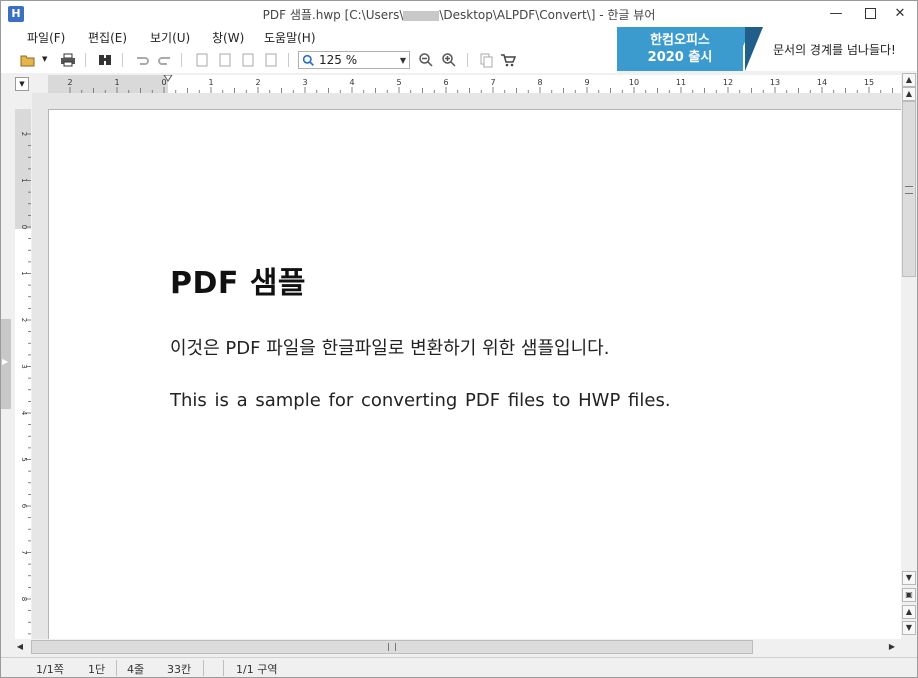 Image resolution: width=918 pixels, height=678 pixels. I want to click on ad-line1: 한컴오피스, so click(680, 40).